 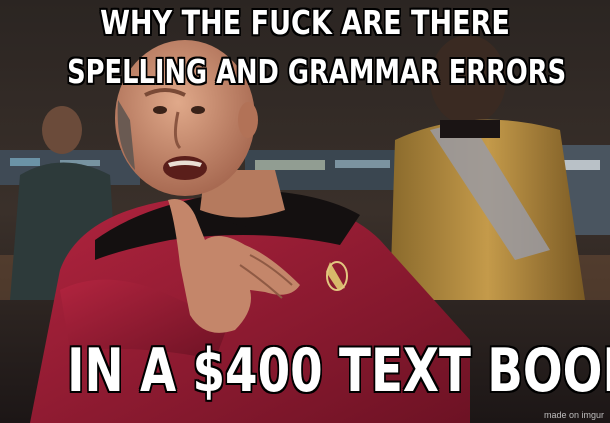 What do you see at coordinates (470, 129) in the screenshot?
I see `crew-right-collar` at bounding box center [470, 129].